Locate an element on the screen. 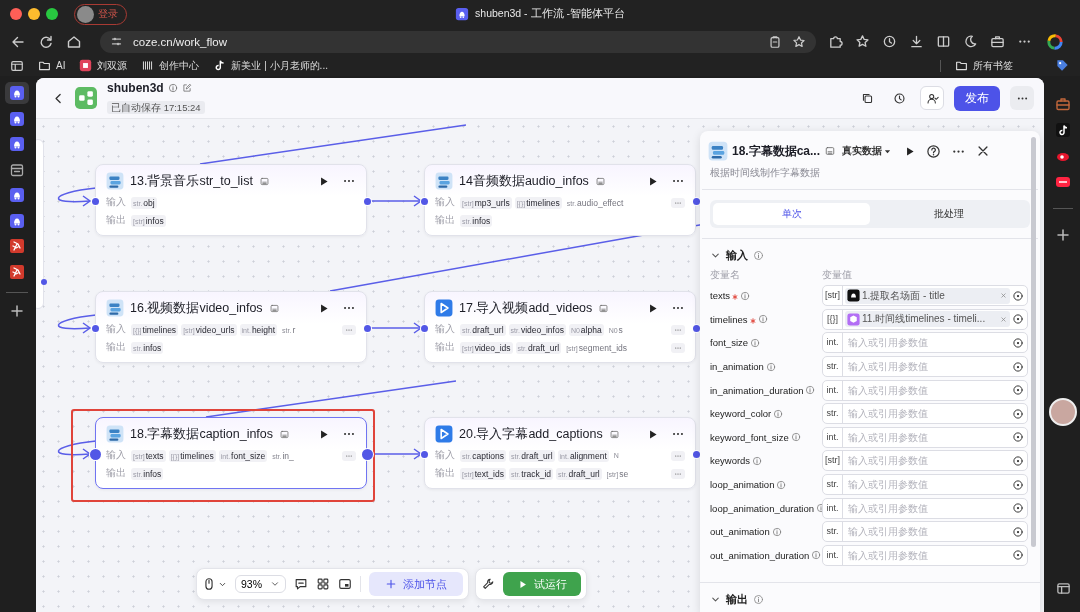  home-icon is located at coordinates (74, 41).